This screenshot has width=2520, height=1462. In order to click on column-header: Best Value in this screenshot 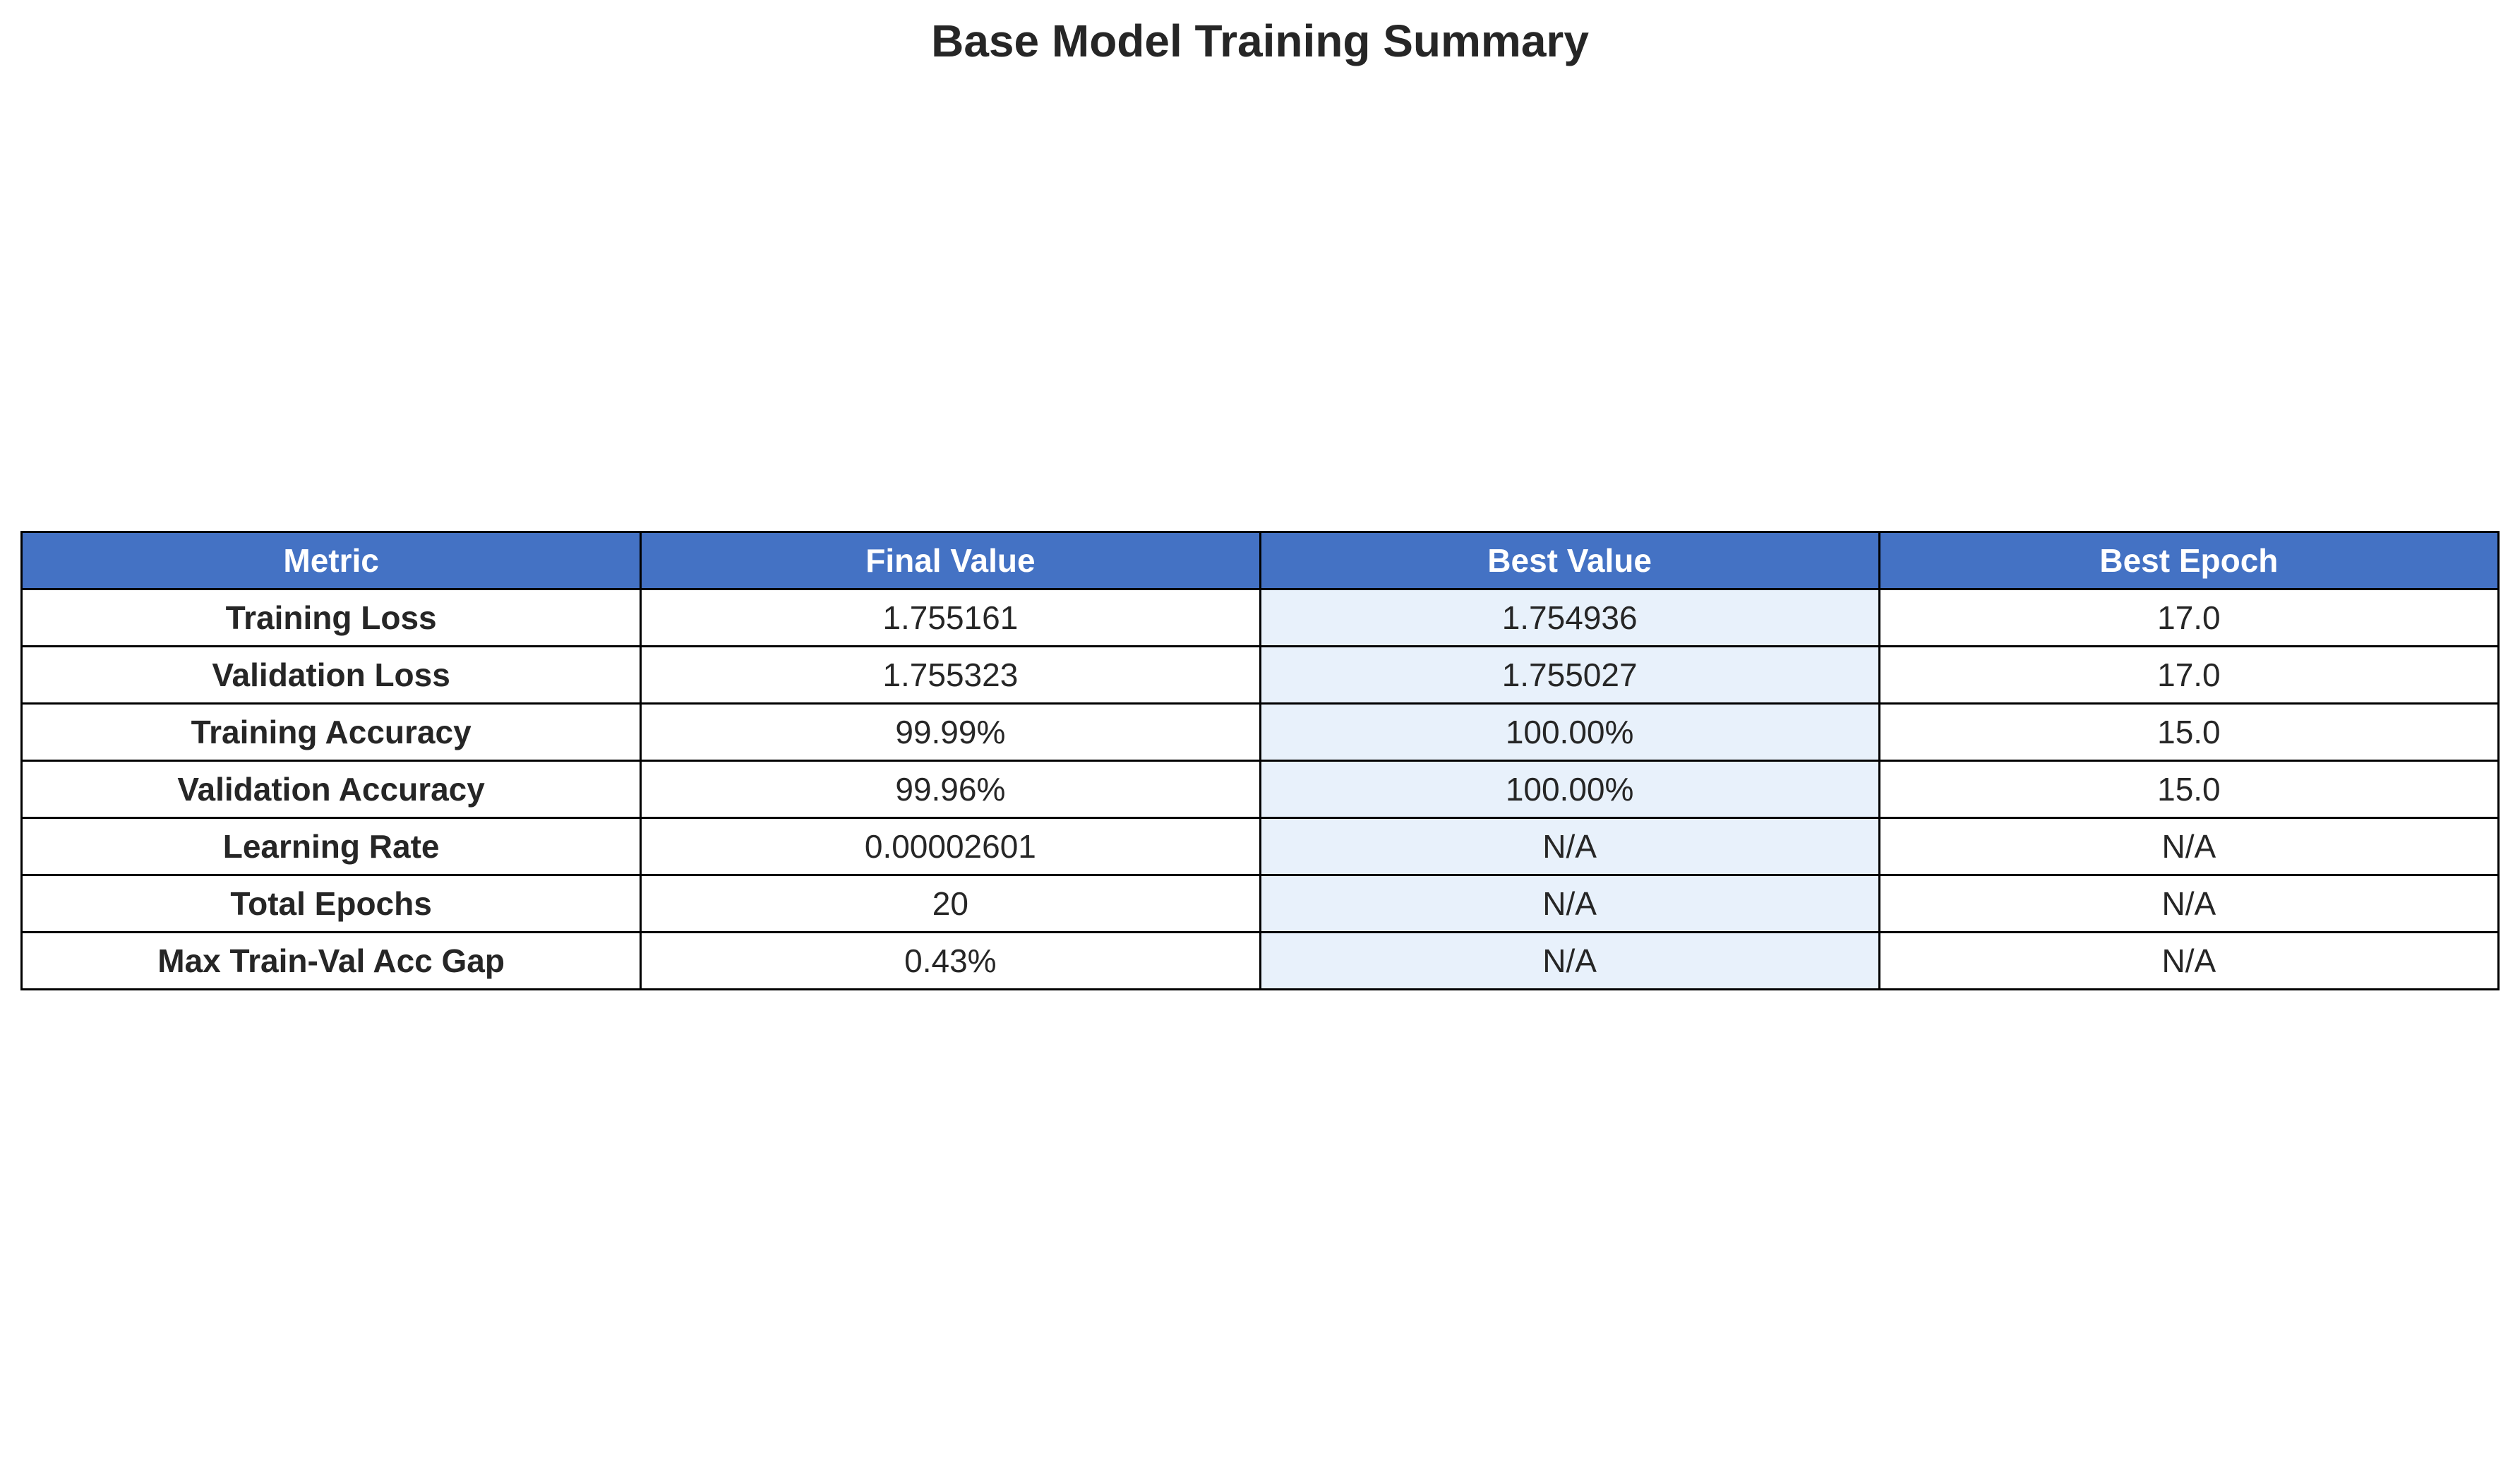, I will do `click(1570, 560)`.